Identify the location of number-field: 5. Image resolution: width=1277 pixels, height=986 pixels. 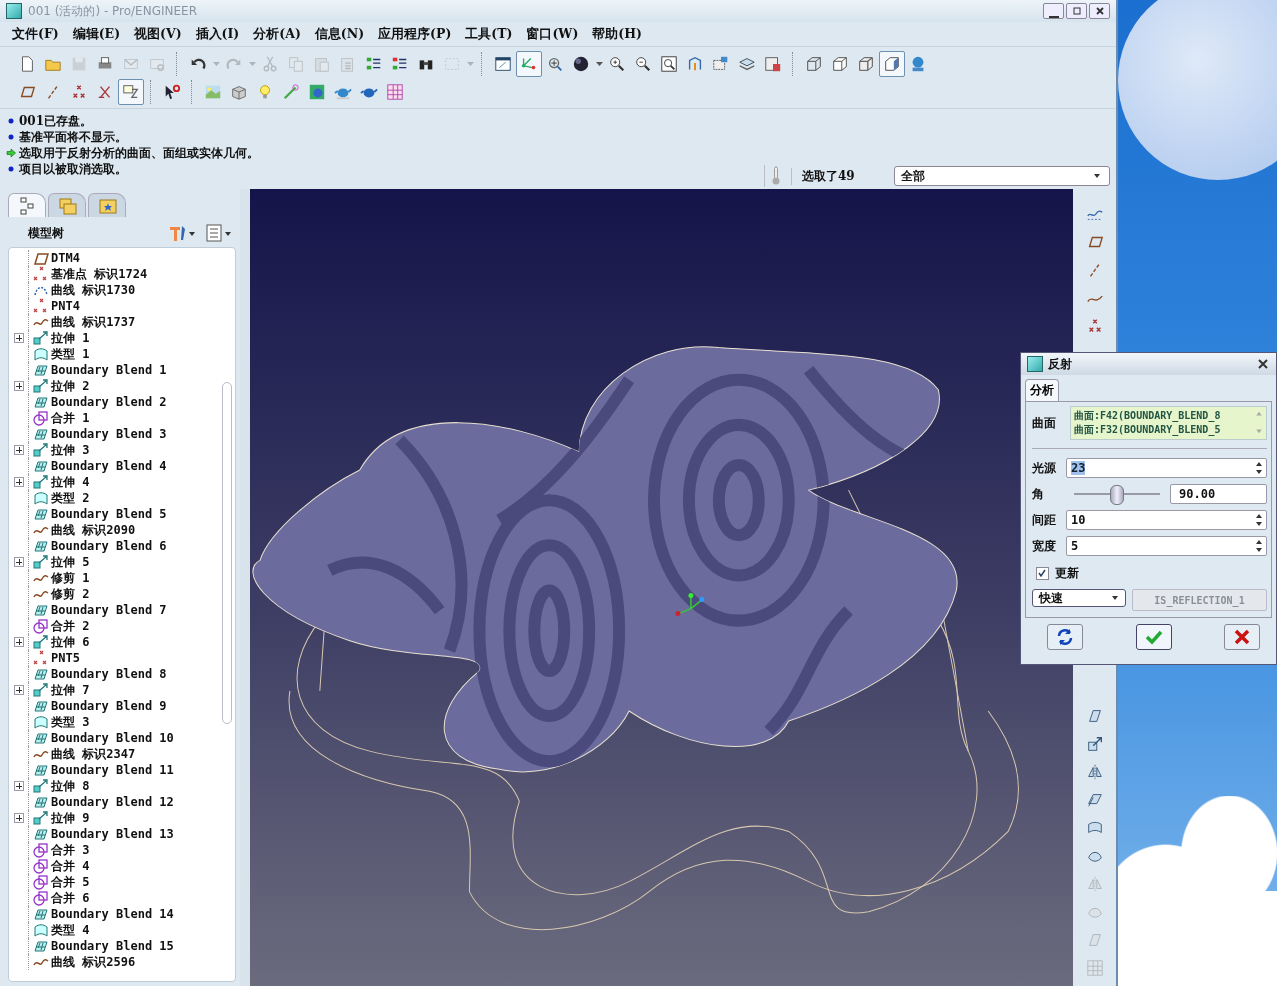
(1166, 546).